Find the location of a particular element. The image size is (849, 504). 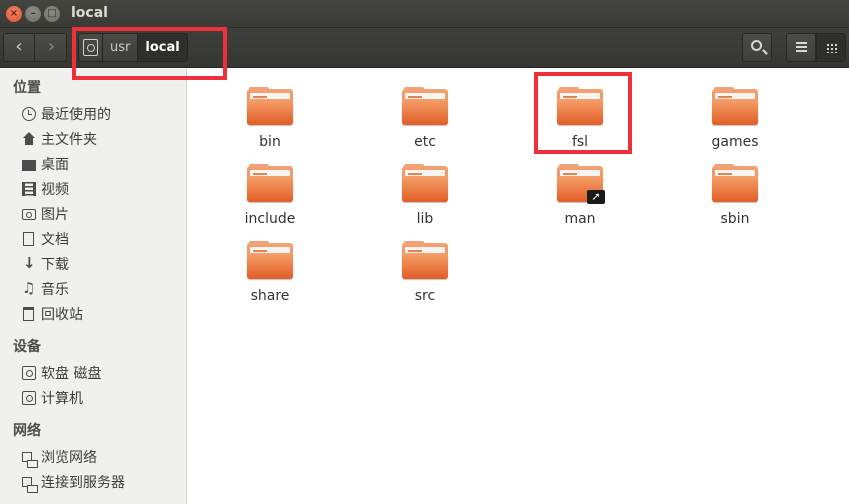

sidebar-item-desktop: 桌面 is located at coordinates (45, 164).